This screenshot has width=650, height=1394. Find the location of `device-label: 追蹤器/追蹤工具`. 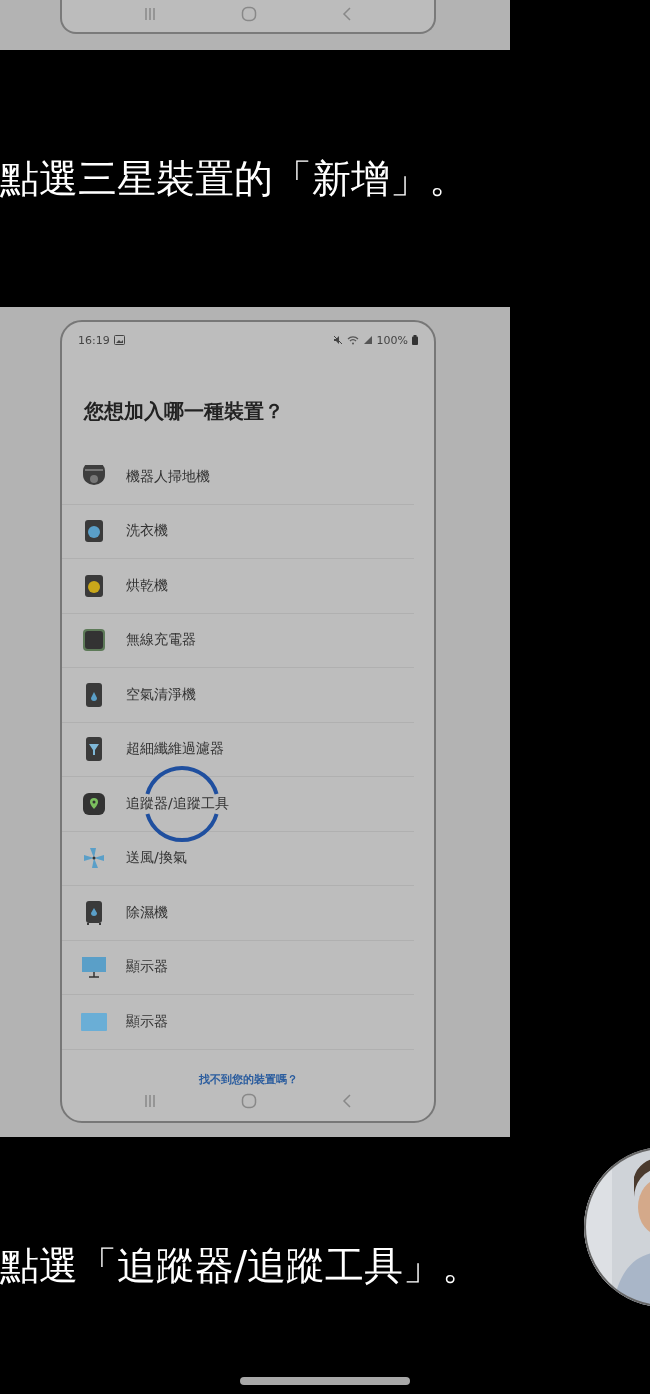

device-label: 追蹤器/追蹤工具 is located at coordinates (177, 803).